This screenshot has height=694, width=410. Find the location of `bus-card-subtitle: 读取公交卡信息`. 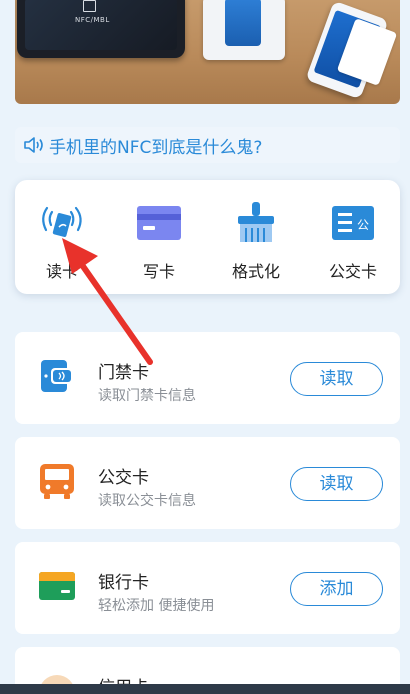

bus-card-subtitle: 读取公交卡信息 is located at coordinates (147, 501).